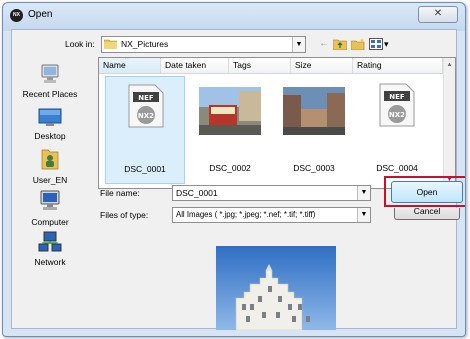  I want to click on place-network: Network, so click(50, 249).